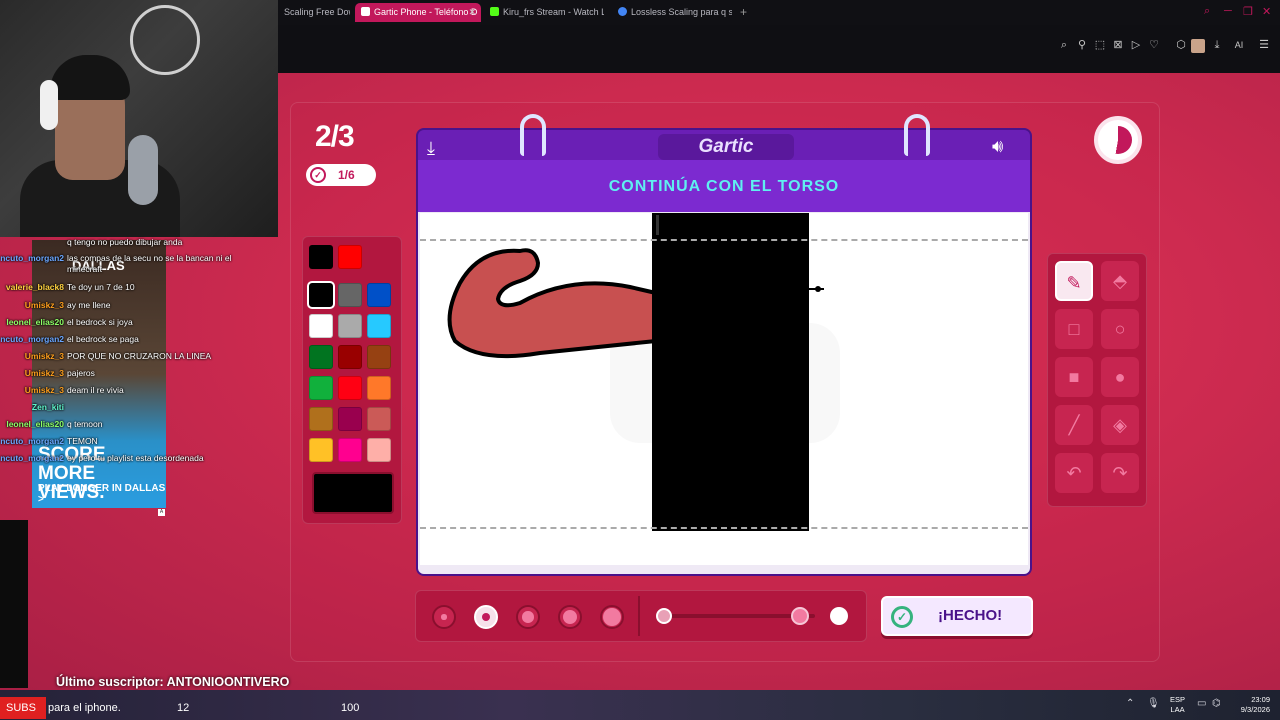  I want to click on language-indicator: ESP LAA, so click(1177, 705).